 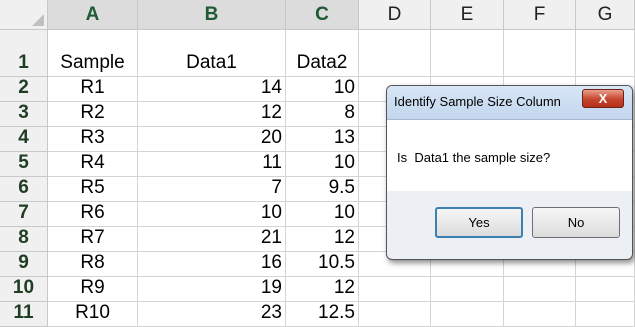 What do you see at coordinates (24, 89) in the screenshot?
I see `row-header-2: 2` at bounding box center [24, 89].